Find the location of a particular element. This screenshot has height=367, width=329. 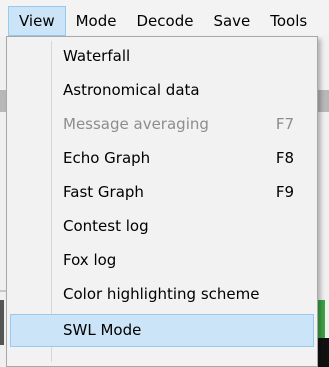

menu-mode: Mode is located at coordinates (96, 21).